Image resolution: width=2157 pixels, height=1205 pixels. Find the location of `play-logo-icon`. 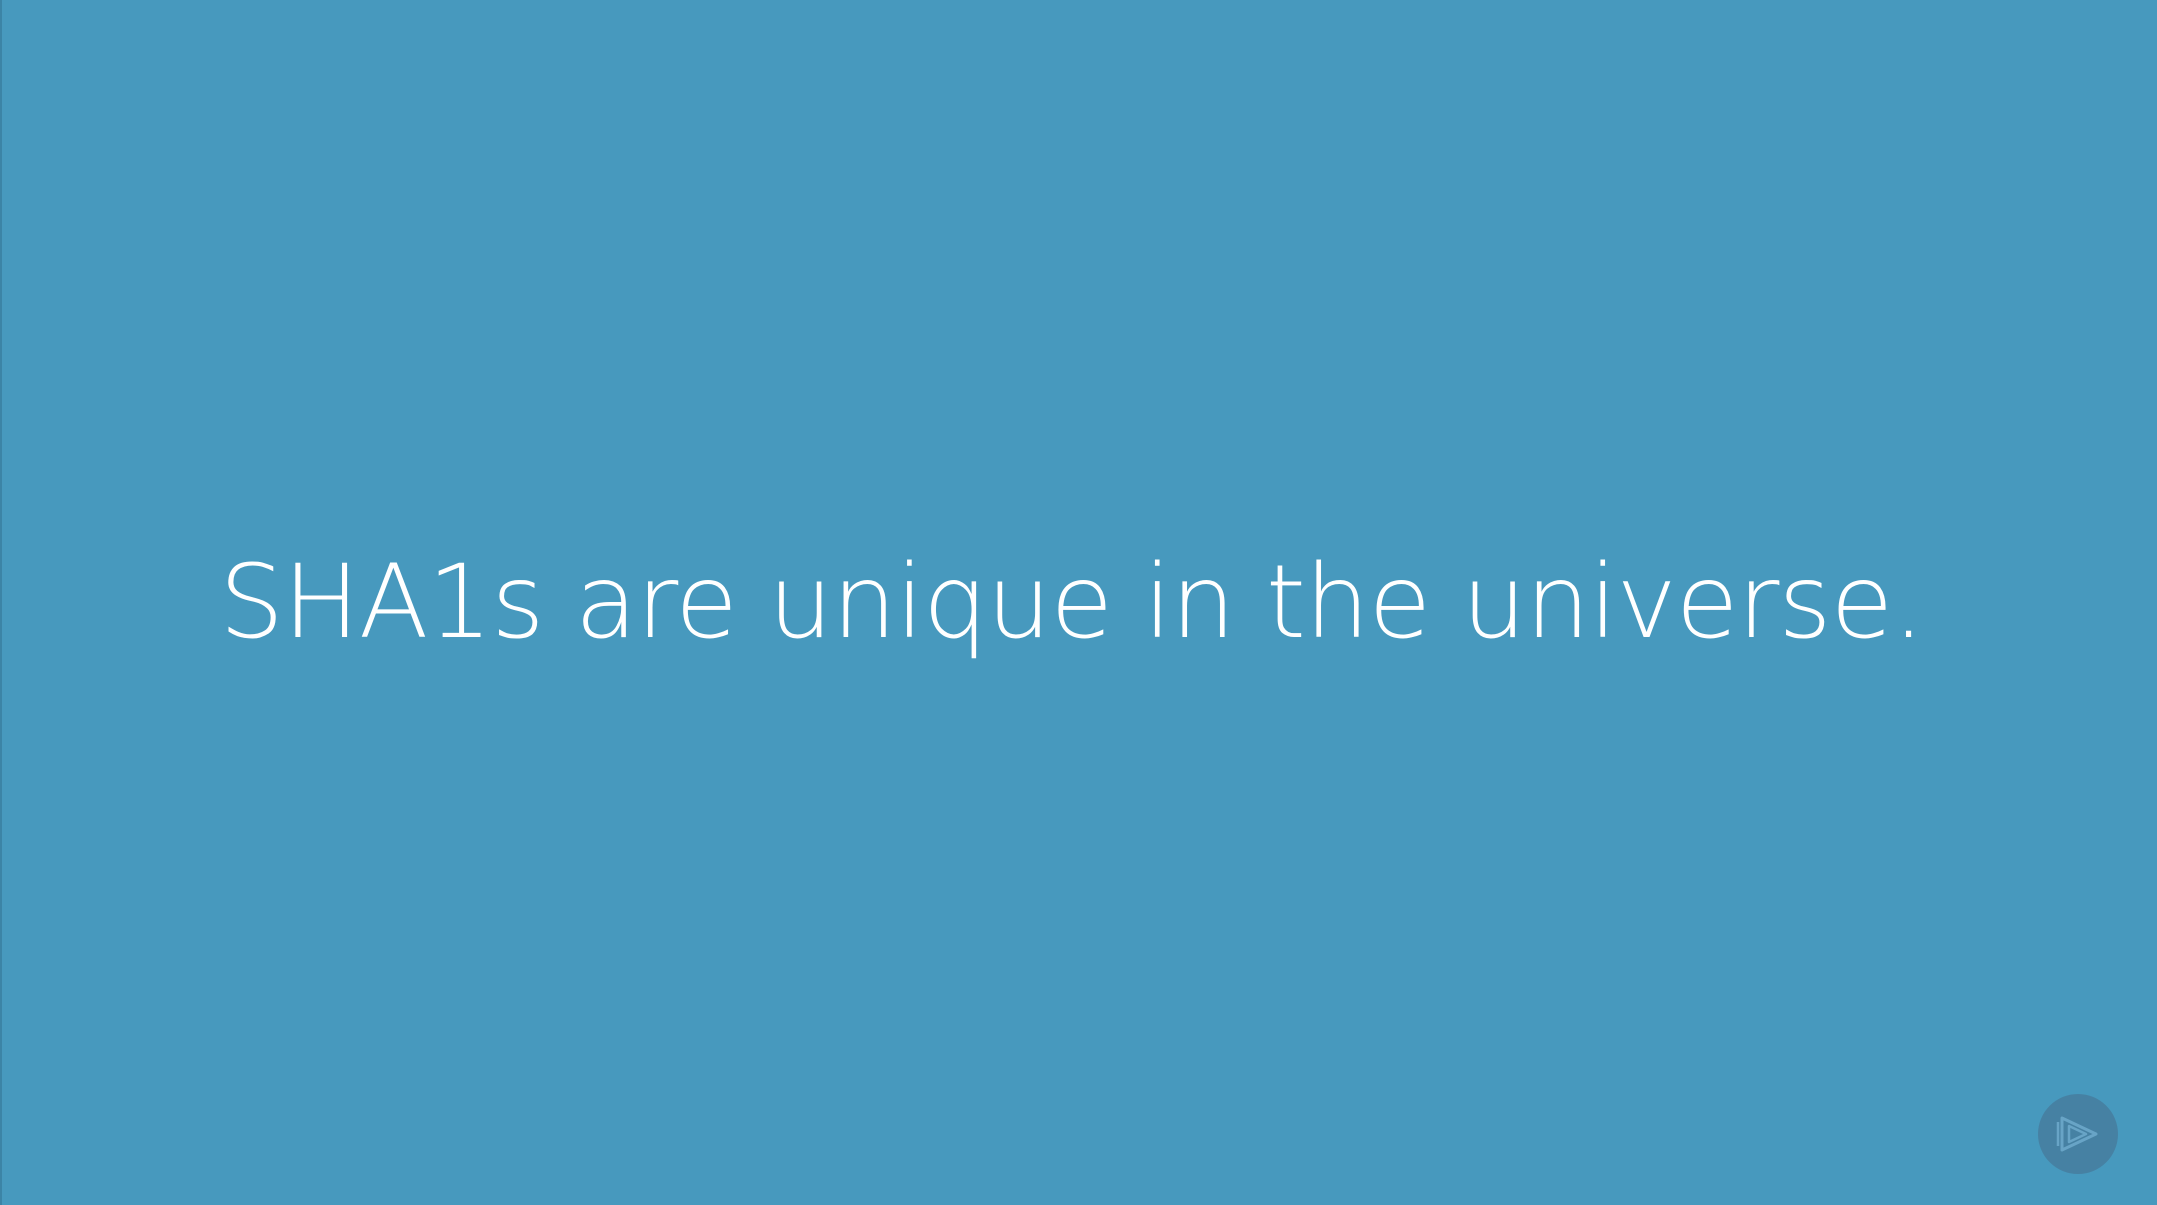

play-logo-icon is located at coordinates (2078, 1134).